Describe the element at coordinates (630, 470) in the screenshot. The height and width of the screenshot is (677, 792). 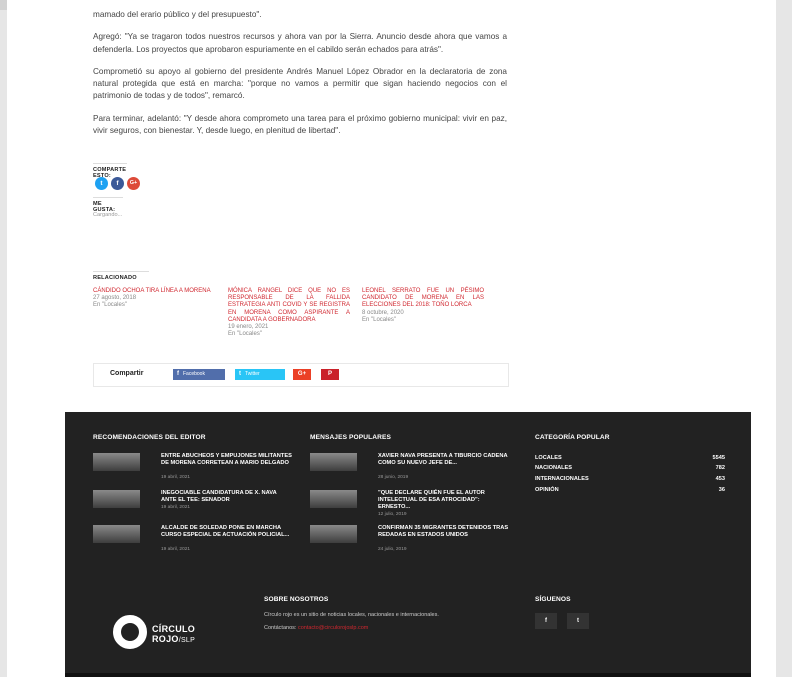
I see `category-item: NACIONALES 782` at that location.